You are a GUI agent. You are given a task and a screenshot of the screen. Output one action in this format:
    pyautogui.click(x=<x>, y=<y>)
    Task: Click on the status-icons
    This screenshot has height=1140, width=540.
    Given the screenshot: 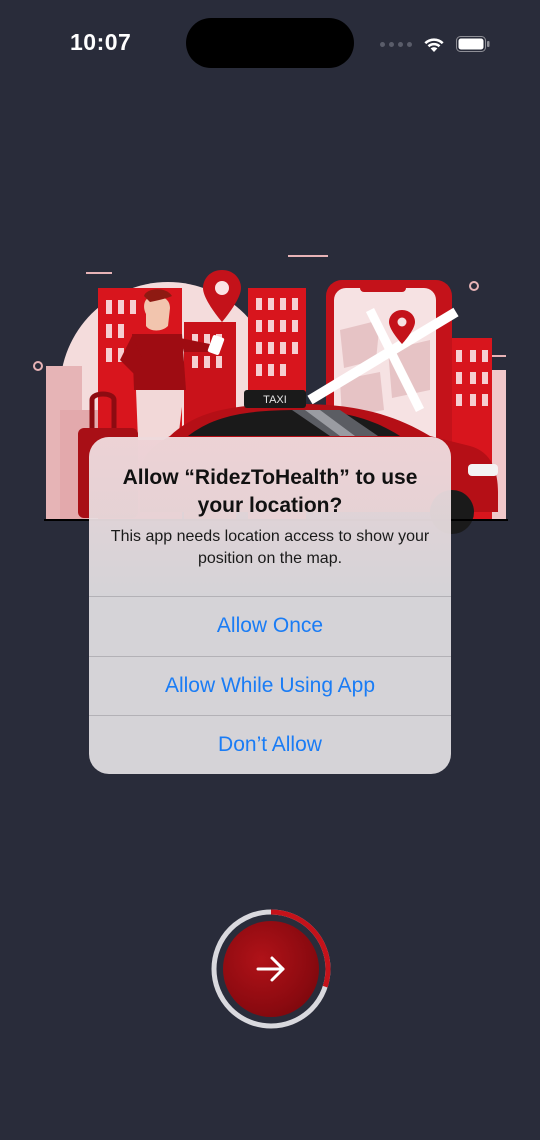 What is the action you would take?
    pyautogui.click(x=435, y=44)
    